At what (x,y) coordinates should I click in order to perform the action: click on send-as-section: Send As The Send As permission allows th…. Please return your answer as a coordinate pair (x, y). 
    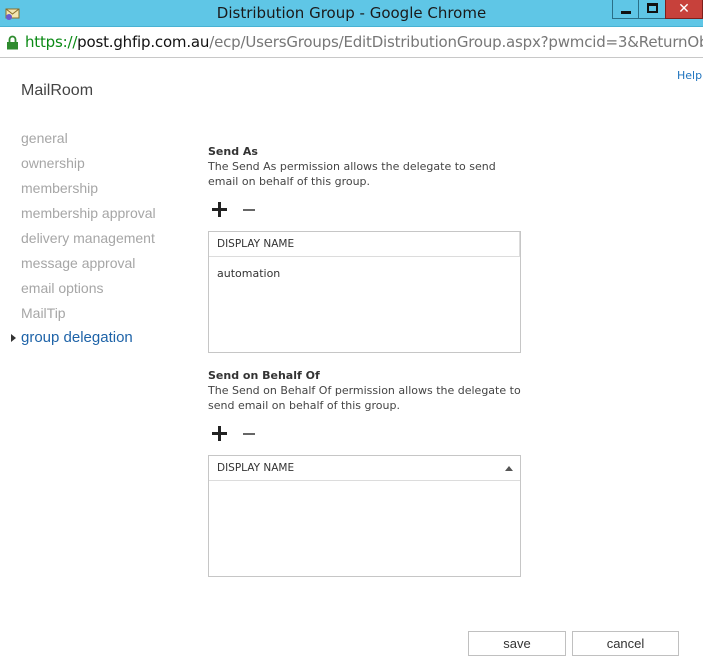
    Looking at the image, I should click on (368, 167).